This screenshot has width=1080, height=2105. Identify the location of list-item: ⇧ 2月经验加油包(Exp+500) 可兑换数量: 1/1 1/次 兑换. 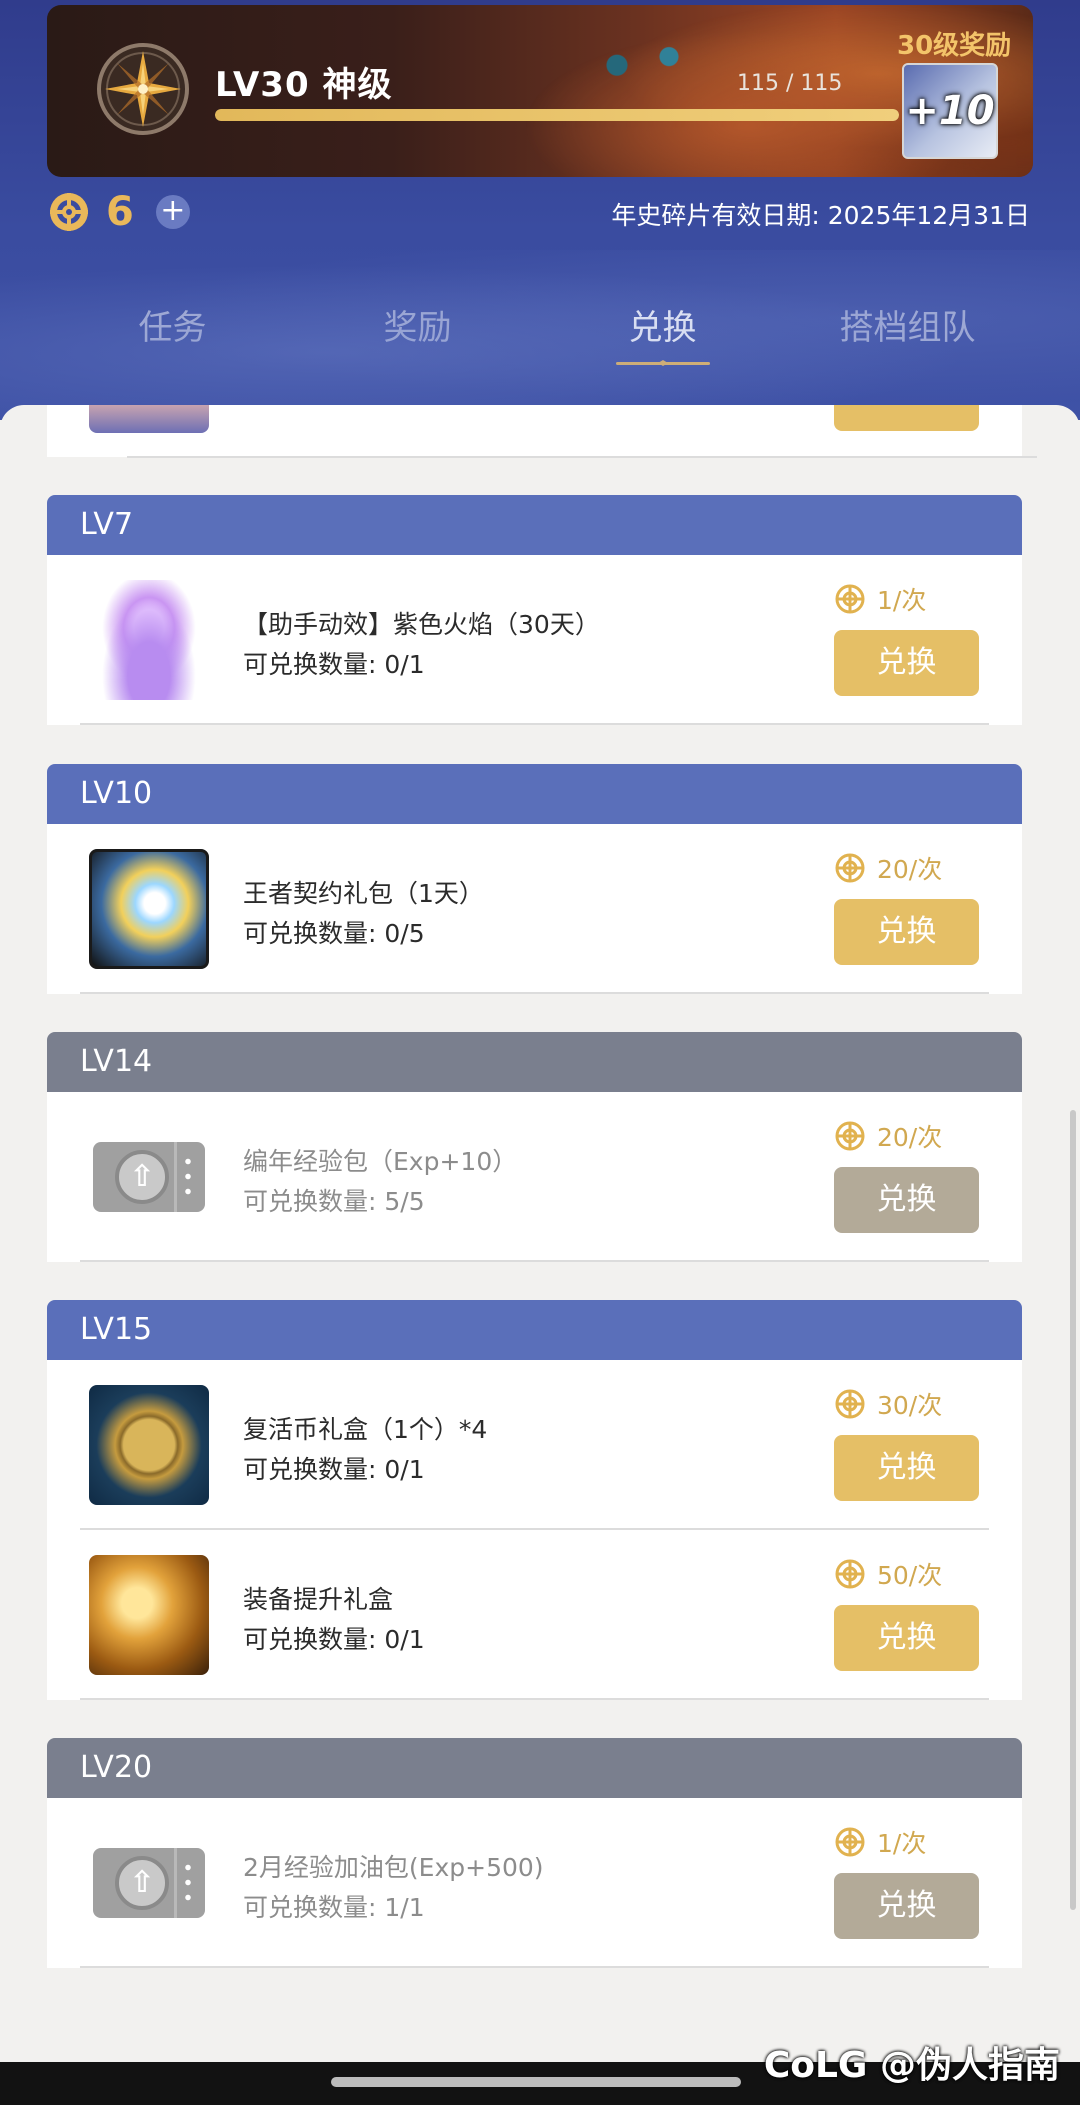
(534, 1883).